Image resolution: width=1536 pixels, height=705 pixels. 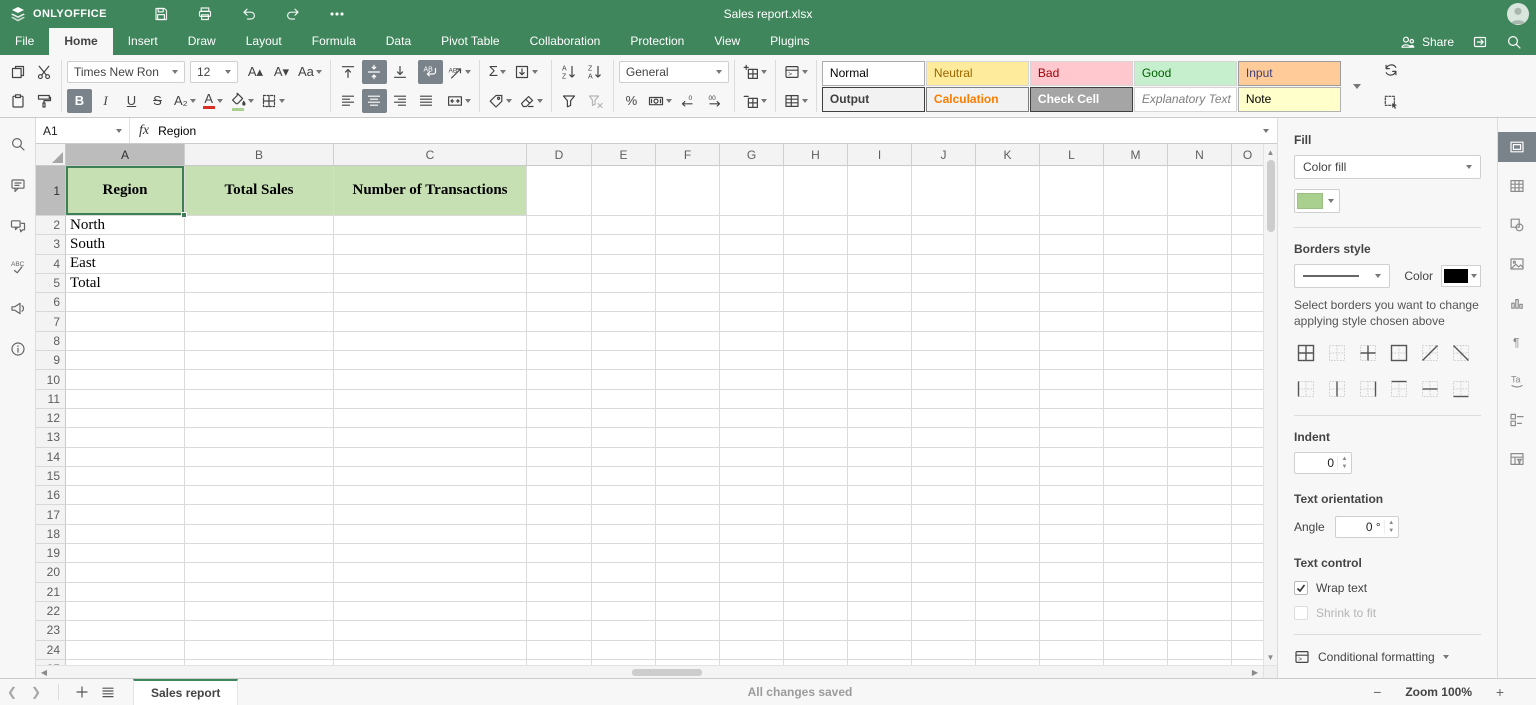 What do you see at coordinates (255, 72) in the screenshot?
I see `increase-font-button: A▴` at bounding box center [255, 72].